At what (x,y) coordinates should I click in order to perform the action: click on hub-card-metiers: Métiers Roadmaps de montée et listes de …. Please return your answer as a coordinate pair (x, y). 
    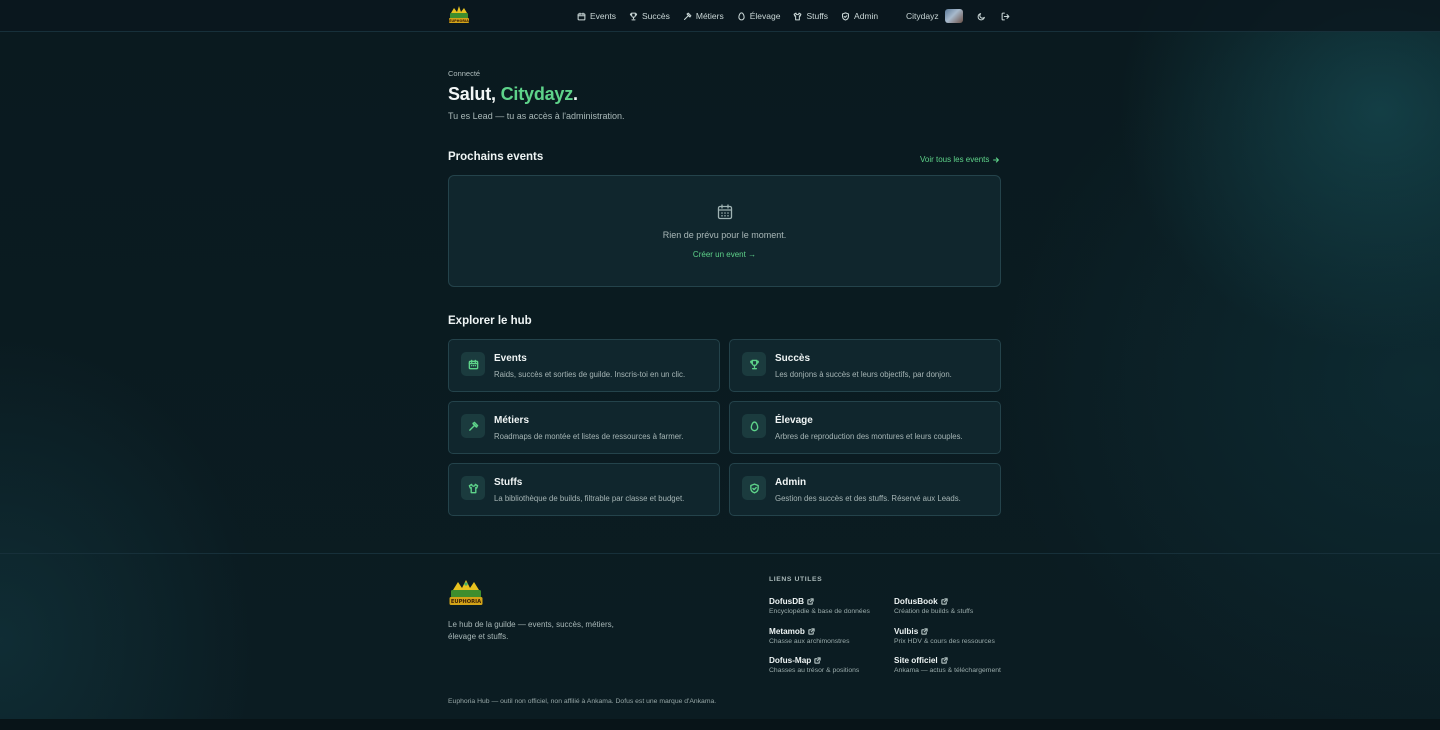
    Looking at the image, I should click on (584, 427).